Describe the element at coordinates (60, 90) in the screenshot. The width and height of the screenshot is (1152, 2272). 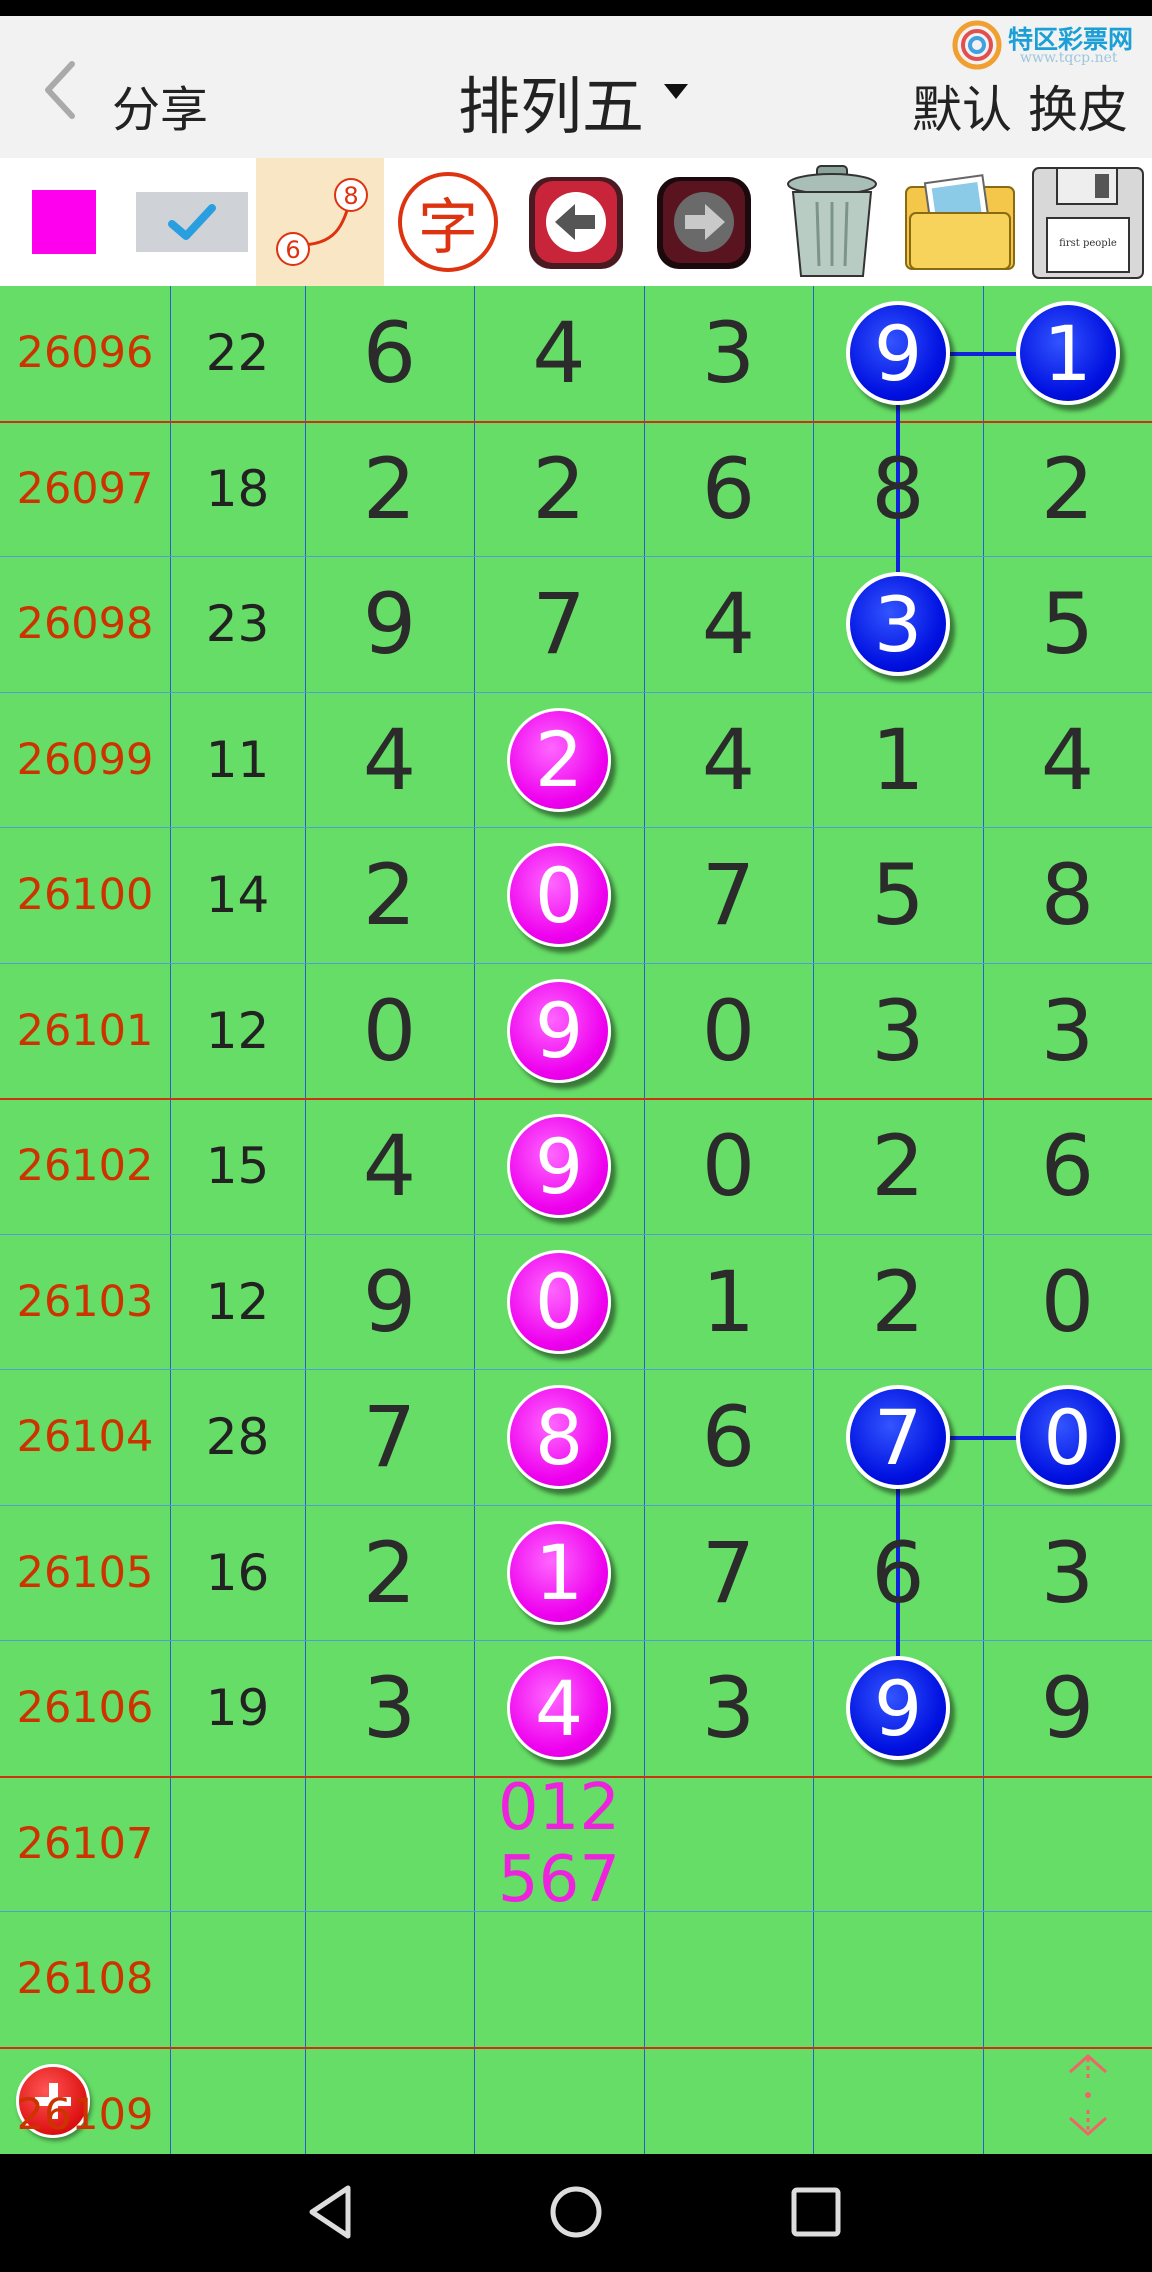
I see `back-chevron-icon` at that location.